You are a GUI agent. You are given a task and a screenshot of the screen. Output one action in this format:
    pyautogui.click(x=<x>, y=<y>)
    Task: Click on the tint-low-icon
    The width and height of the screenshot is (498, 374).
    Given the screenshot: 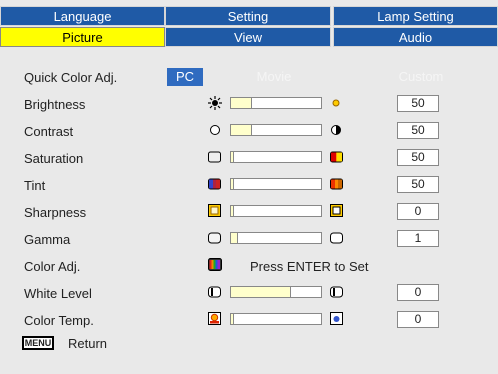 What is the action you would take?
    pyautogui.click(x=214, y=184)
    